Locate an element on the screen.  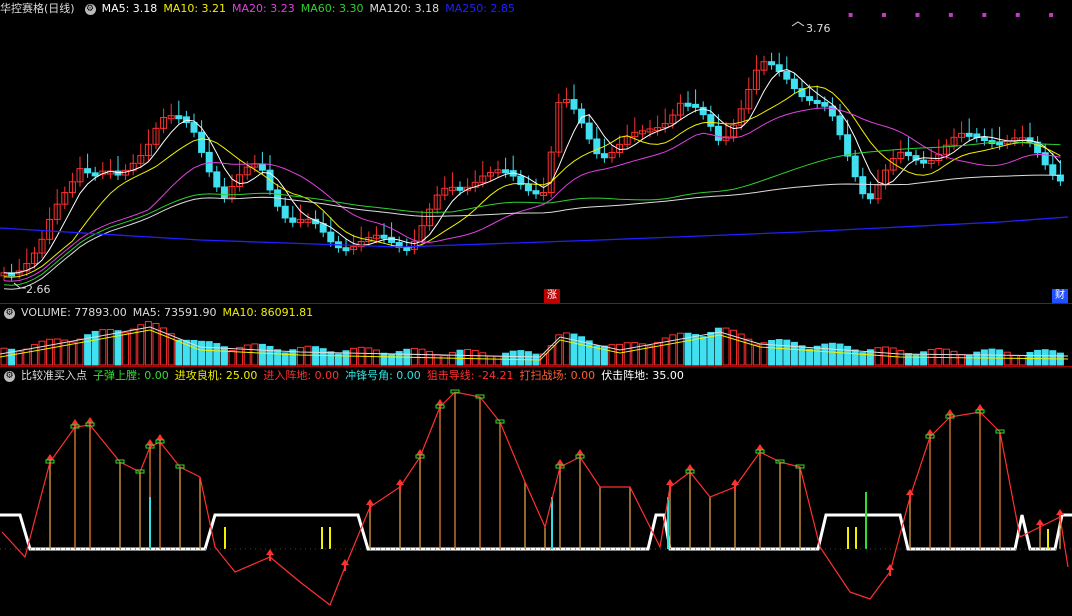
ma-label-0: MA5: 3.18 is located at coordinates (129, 8).